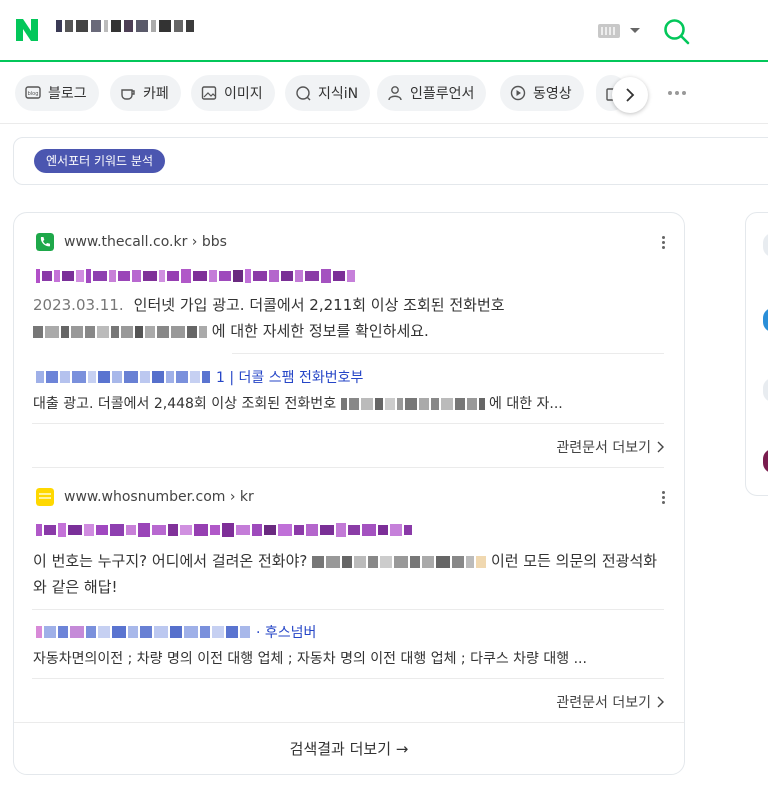 This screenshot has width=768, height=791. Describe the element at coordinates (45, 497) in the screenshot. I see `whosnumber-favicon-icon` at that location.